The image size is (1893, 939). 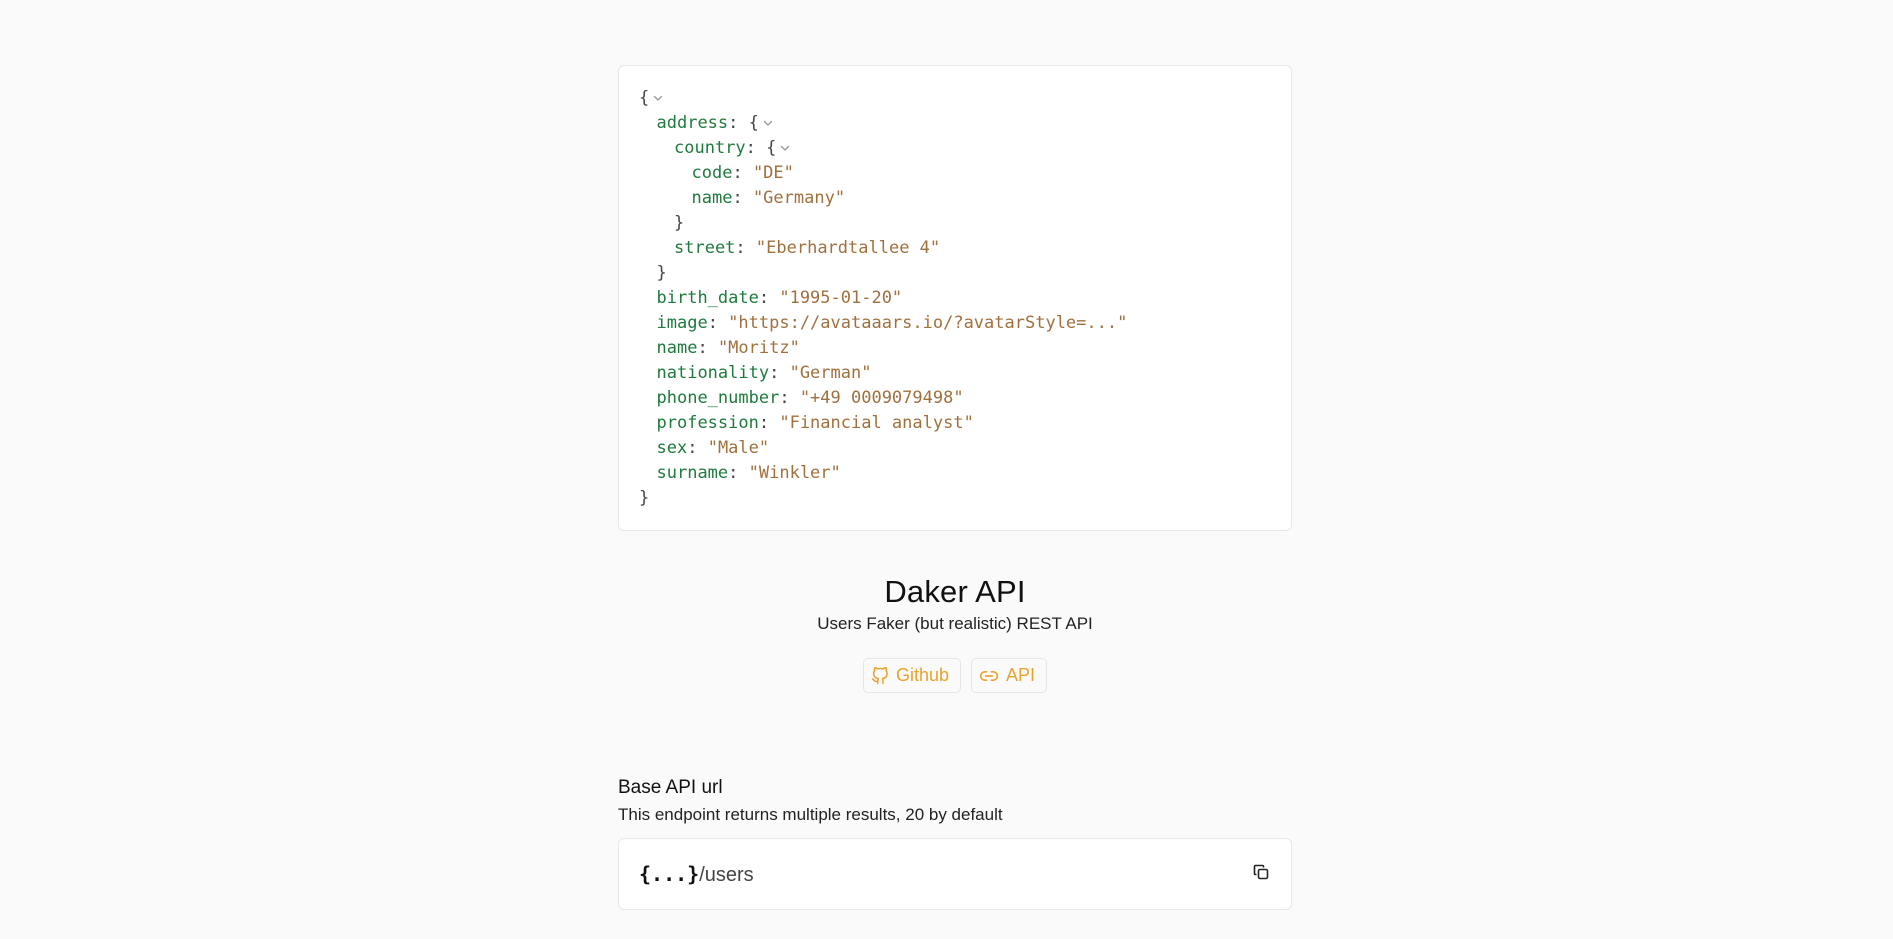 I want to click on json-key: profession, so click(x=707, y=423).